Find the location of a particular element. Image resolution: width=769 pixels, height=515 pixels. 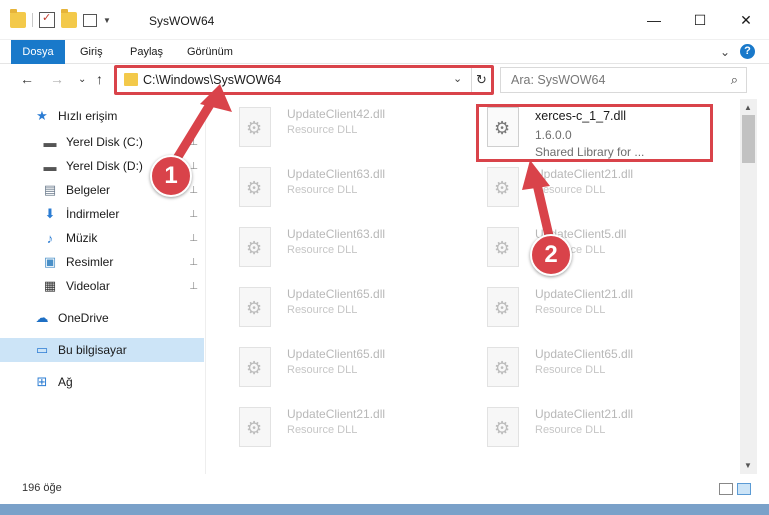

desktop-background-strip is located at coordinates (384, 509).